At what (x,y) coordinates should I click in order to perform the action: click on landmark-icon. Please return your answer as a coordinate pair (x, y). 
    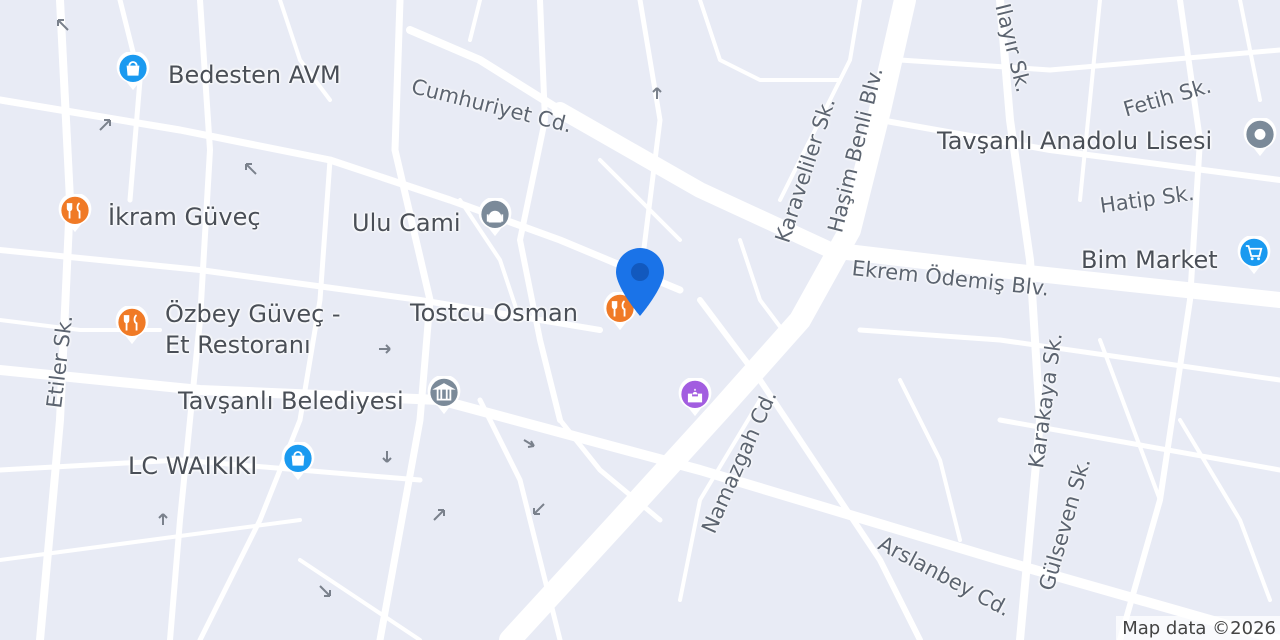
    Looking at the image, I should click on (695, 397).